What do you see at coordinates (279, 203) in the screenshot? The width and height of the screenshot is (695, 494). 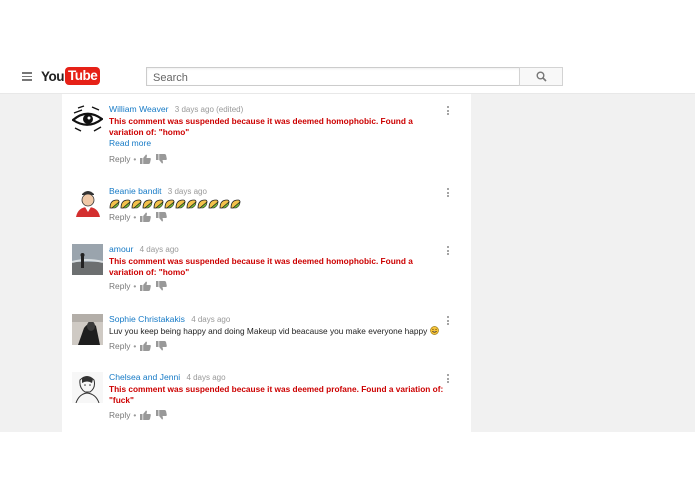 I see `comment-emoji-row` at bounding box center [279, 203].